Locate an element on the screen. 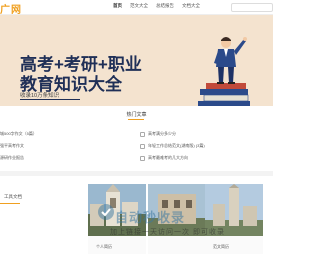  section-divider is located at coordinates (136, 173).